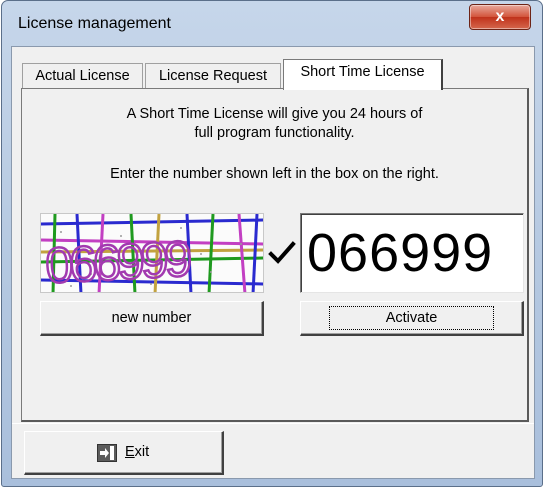 The height and width of the screenshot is (488, 544). I want to click on activate-label: Activate, so click(411, 318).